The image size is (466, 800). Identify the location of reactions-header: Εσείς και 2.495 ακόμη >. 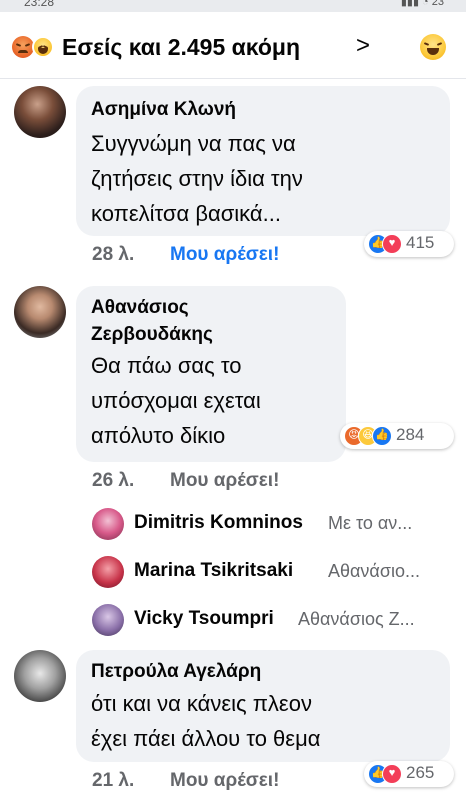
(233, 45).